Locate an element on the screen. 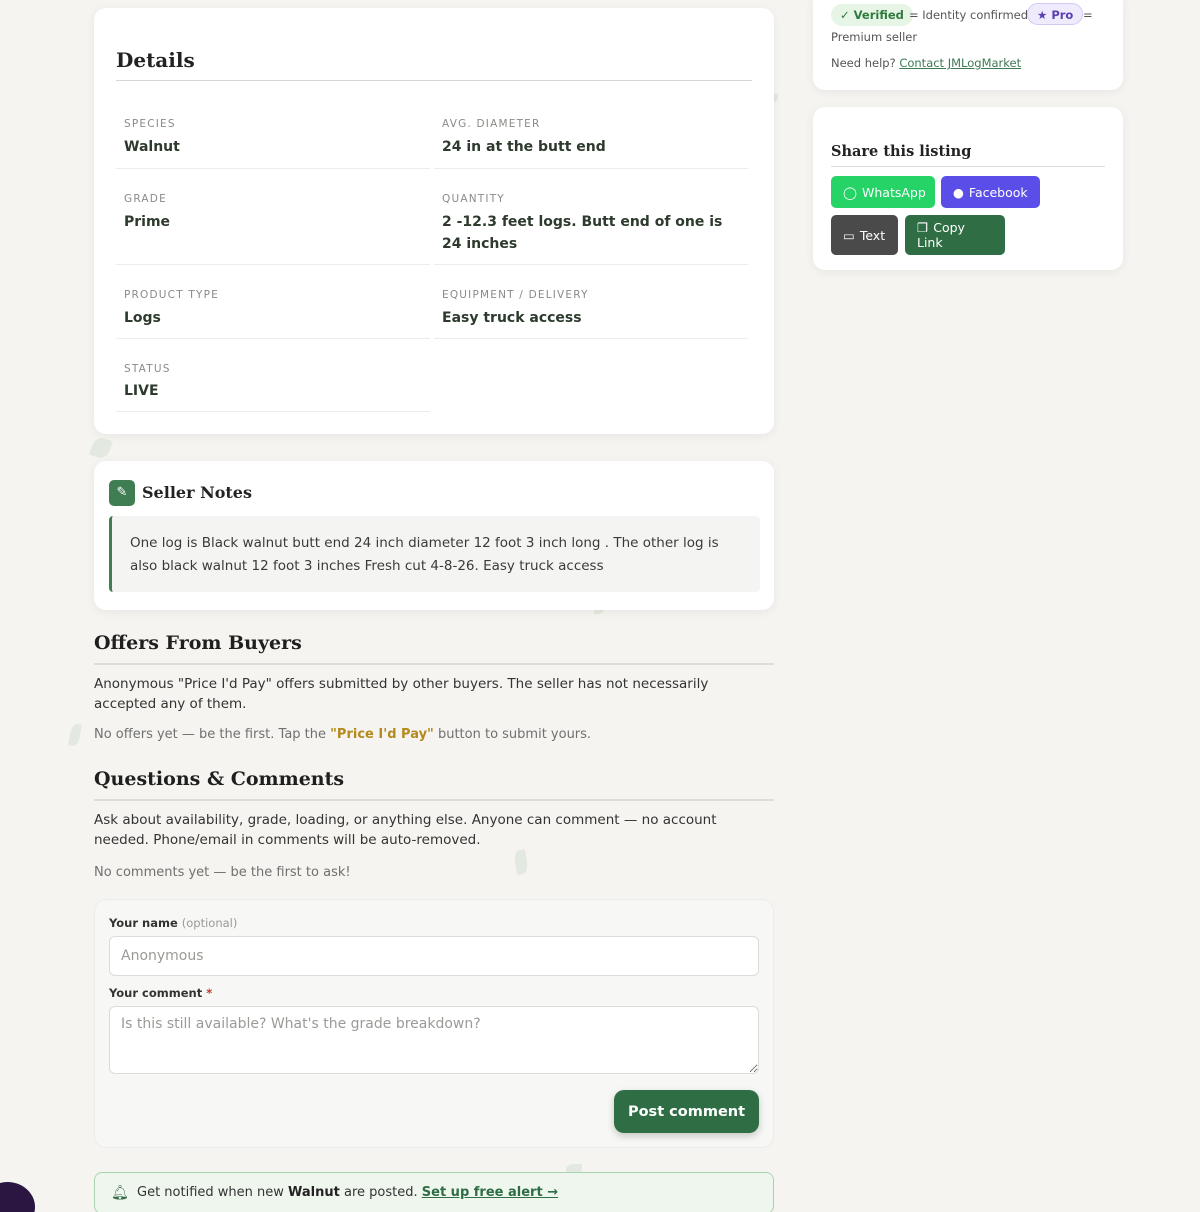 The height and width of the screenshot is (1212, 1200). field-label: AVG. DIAMETER is located at coordinates (491, 124).